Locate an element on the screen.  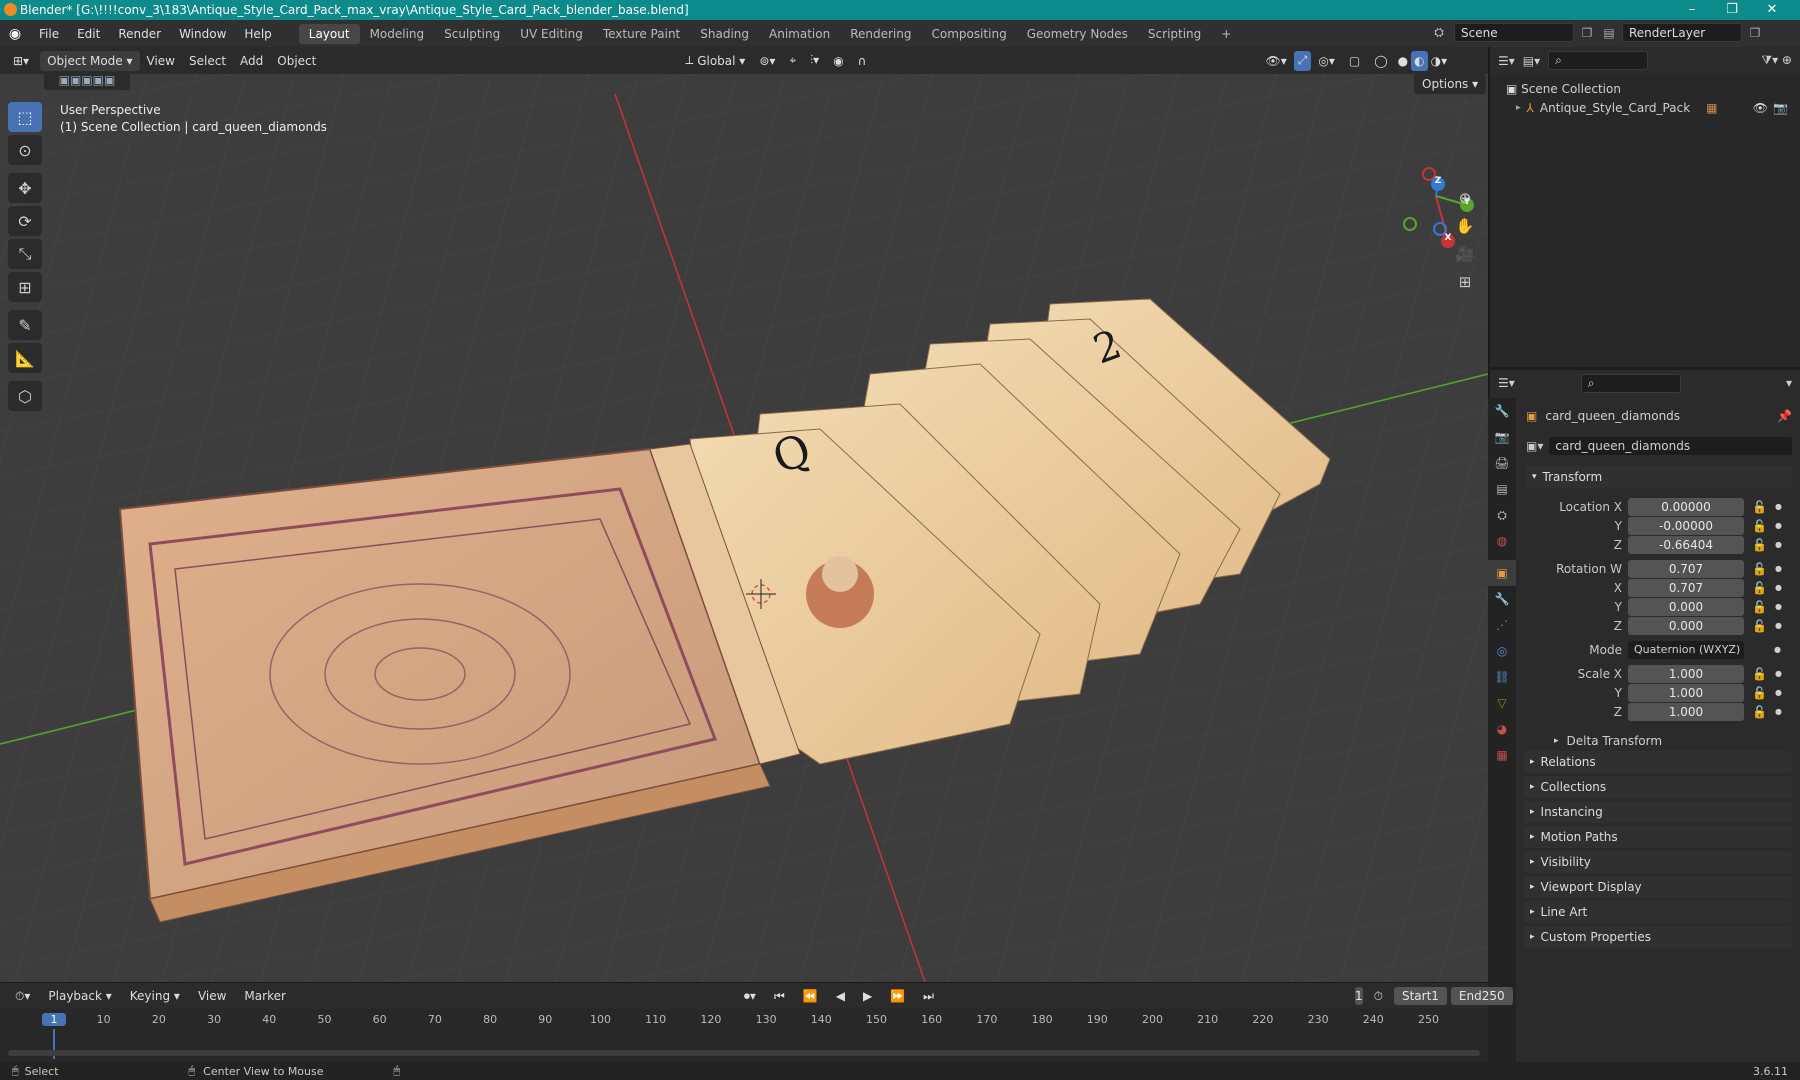
object-name-field: card_queen_diamonds is located at coordinates (1670, 446).